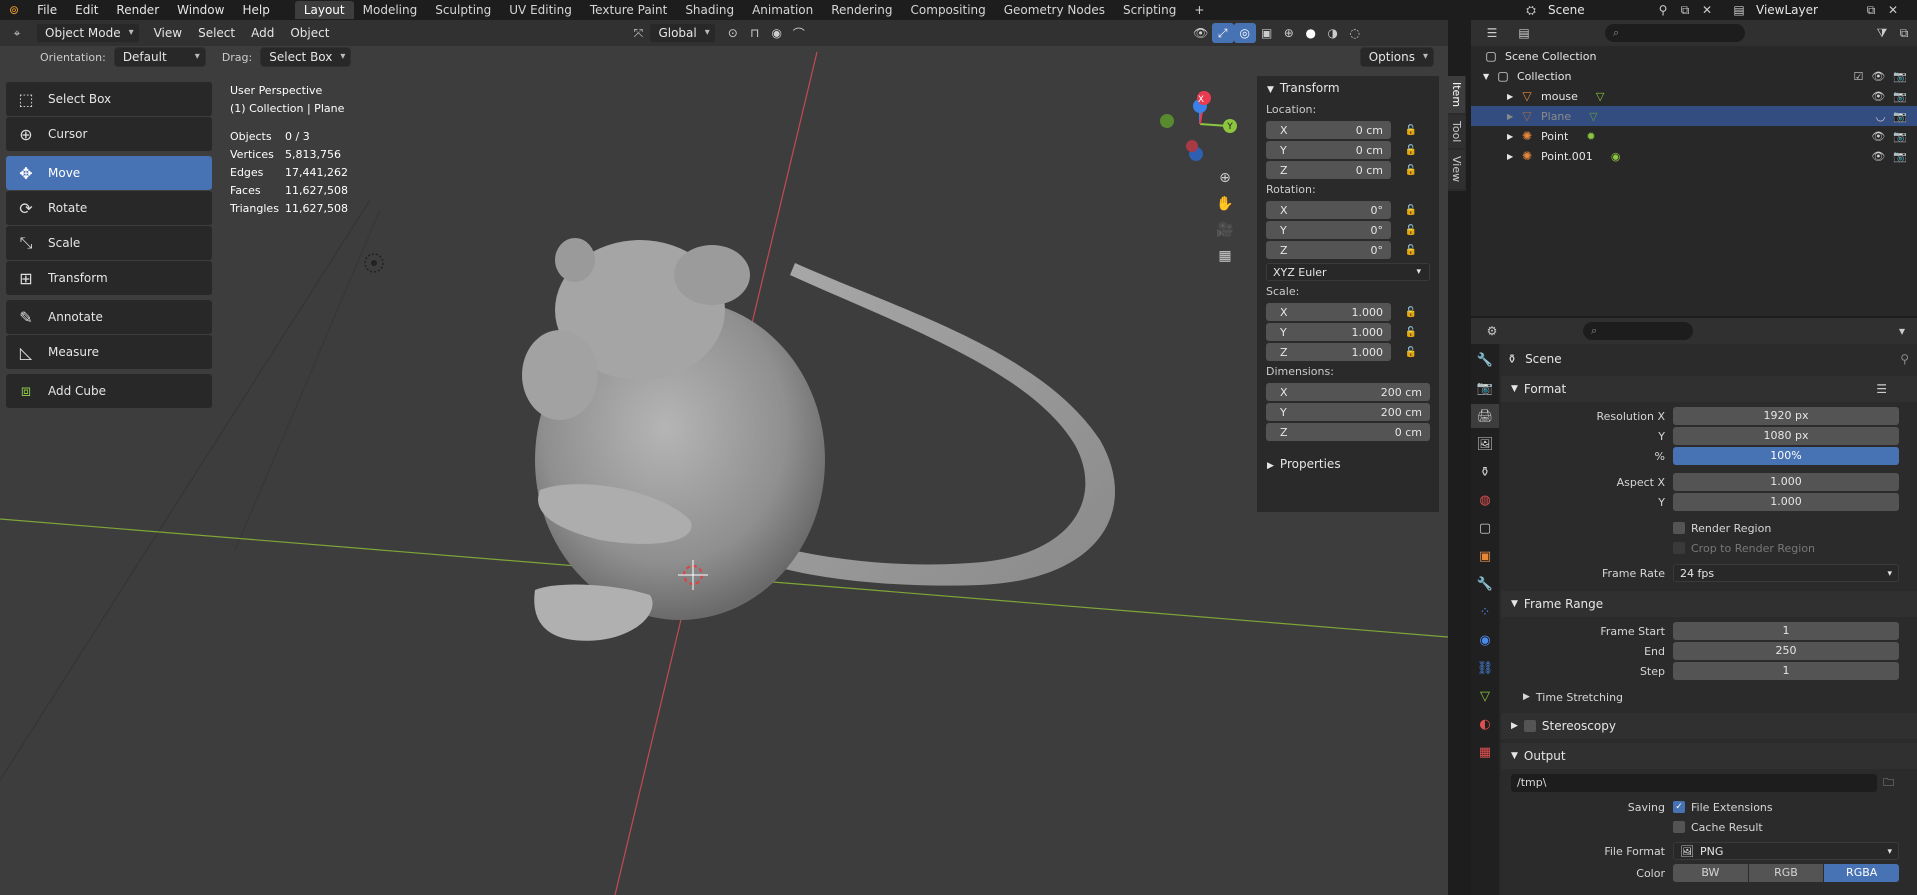 This screenshot has height=895, width=1917. What do you see at coordinates (1679, 807) in the screenshot?
I see `file-extensions-checkbox: ✓` at bounding box center [1679, 807].